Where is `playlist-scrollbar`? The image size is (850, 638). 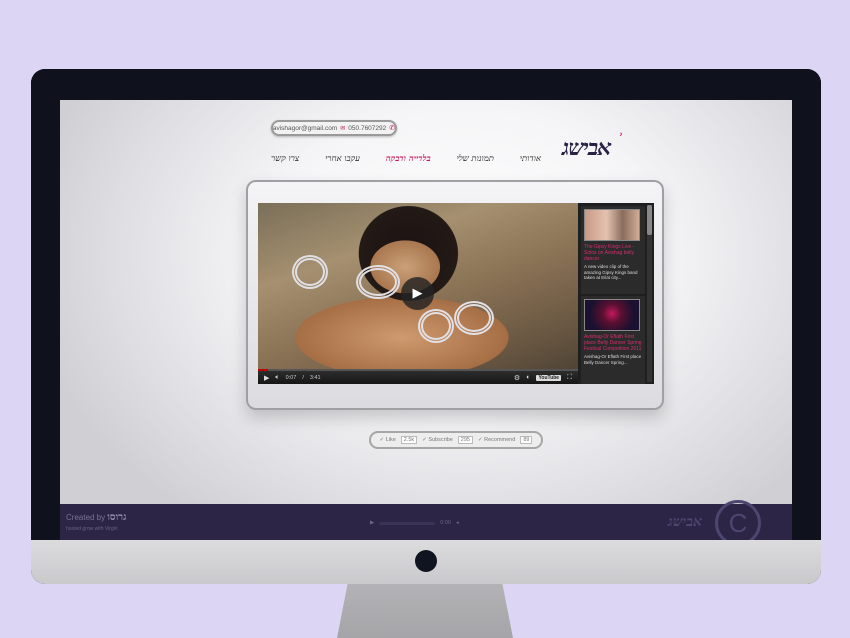 playlist-scrollbar is located at coordinates (649, 293).